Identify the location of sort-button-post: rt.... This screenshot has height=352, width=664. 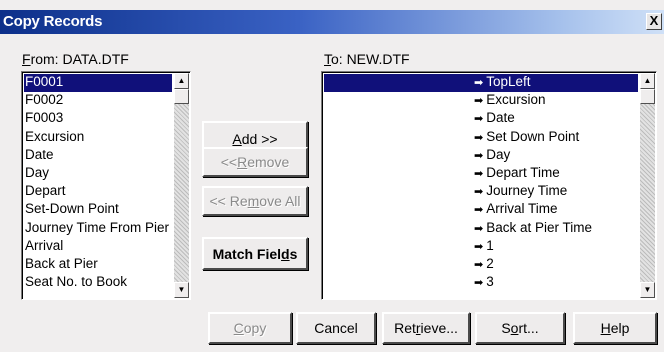
(528, 328).